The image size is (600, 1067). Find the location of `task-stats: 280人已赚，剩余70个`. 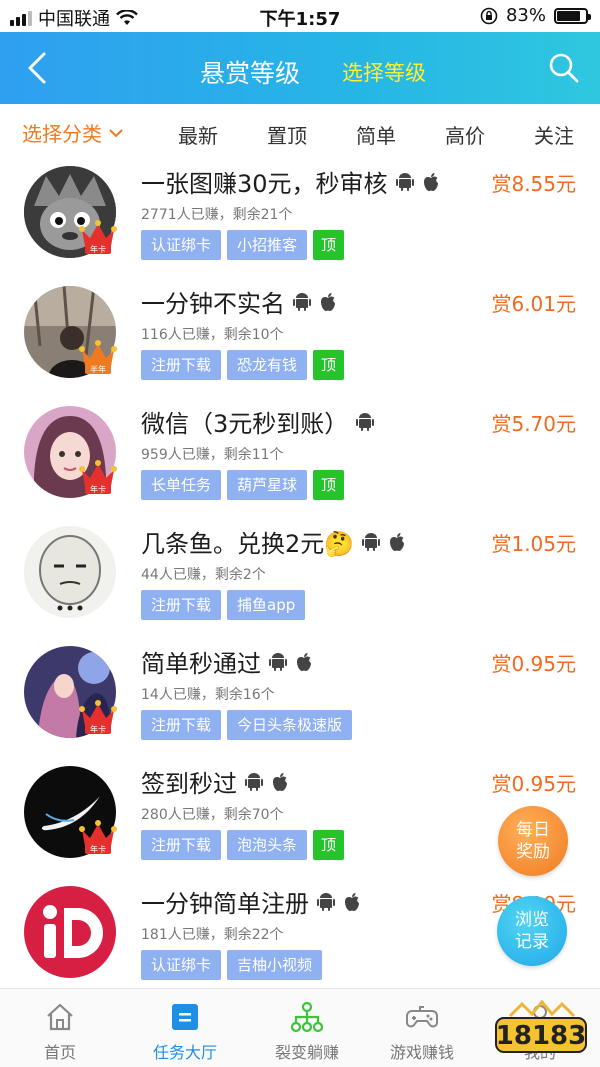

task-stats: 280人已赚，剩余70个 is located at coordinates (212, 815).